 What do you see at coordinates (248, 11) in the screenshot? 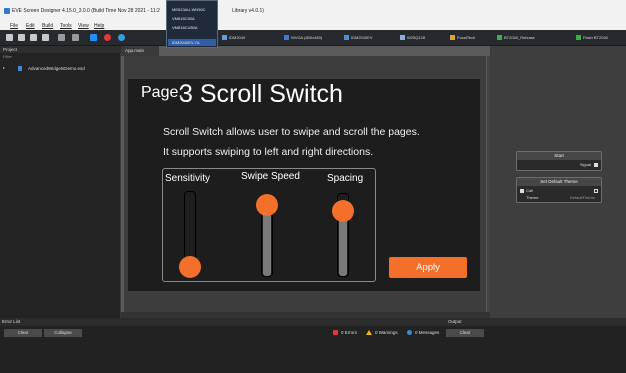
I see `window-title-tail: Library v4.0.1)` at bounding box center [248, 11].